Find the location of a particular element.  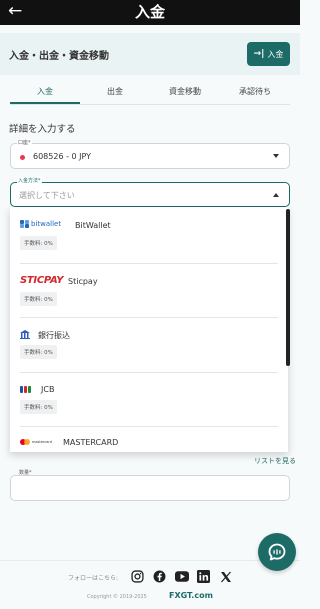

chat-bubble-icon is located at coordinates (277, 552).